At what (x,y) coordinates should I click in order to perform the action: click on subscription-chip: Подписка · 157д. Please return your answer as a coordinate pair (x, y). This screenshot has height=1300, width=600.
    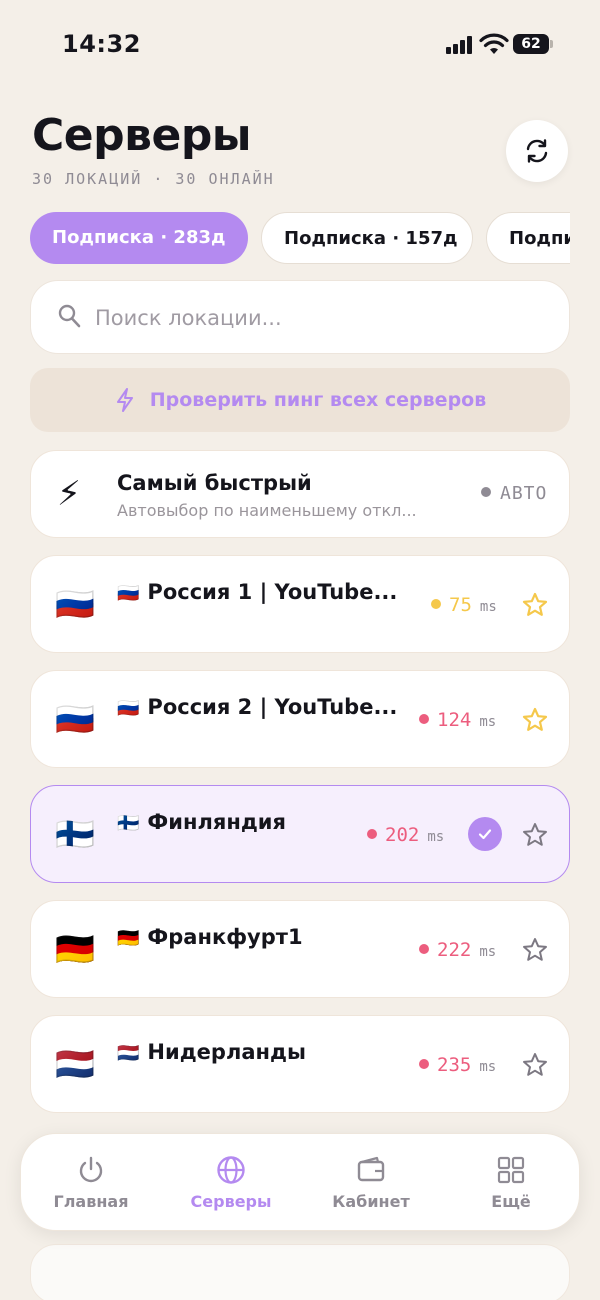
    Looking at the image, I should click on (367, 238).